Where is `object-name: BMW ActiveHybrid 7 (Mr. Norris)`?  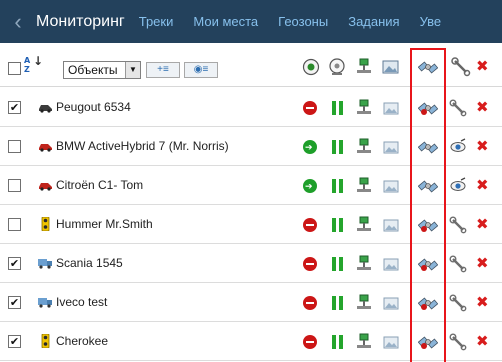 object-name: BMW ActiveHybrid 7 (Mr. Norris) is located at coordinates (142, 146).